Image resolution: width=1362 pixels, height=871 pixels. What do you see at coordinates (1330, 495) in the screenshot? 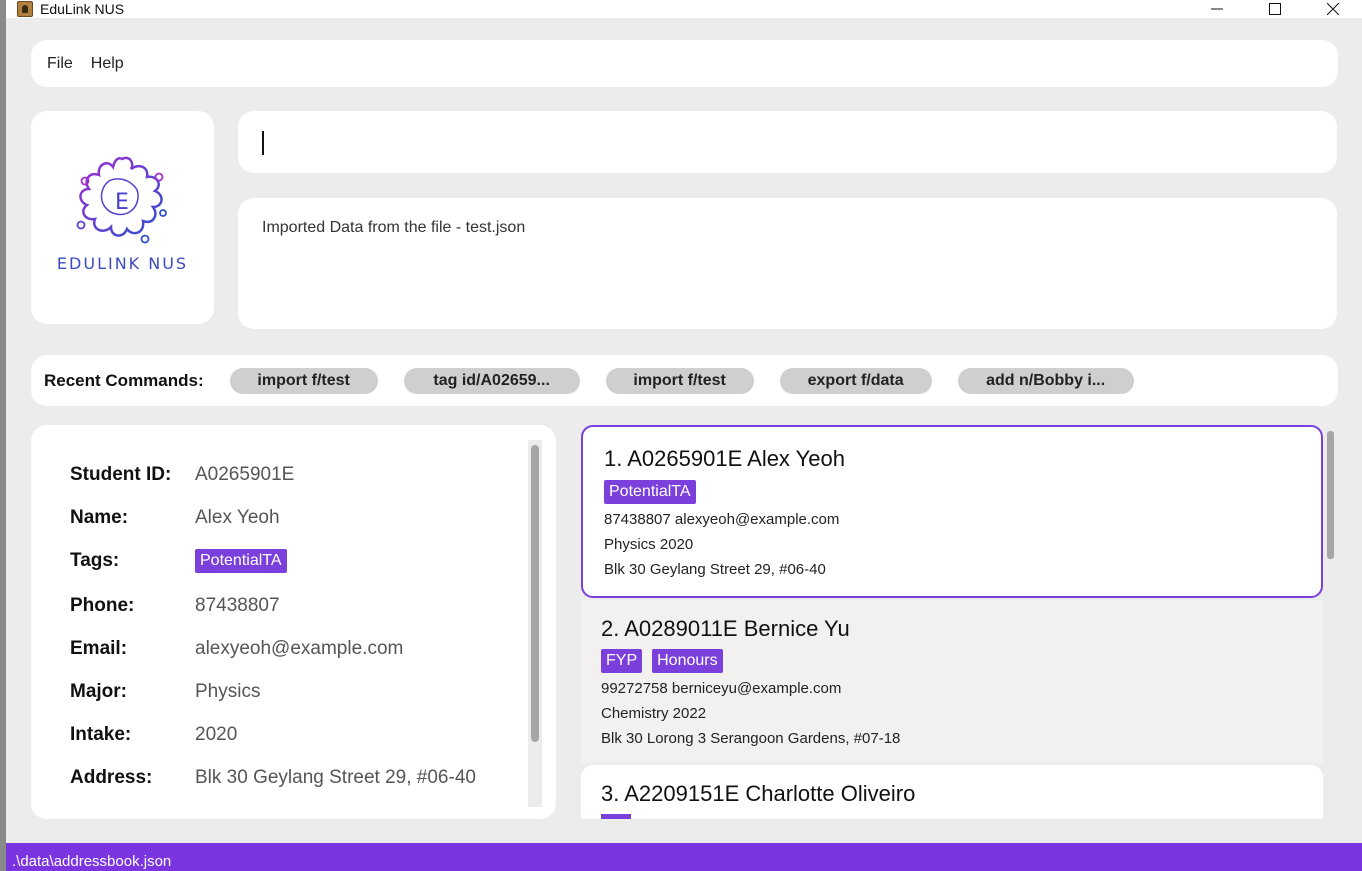
I see `list-scrollbar-thumb` at bounding box center [1330, 495].